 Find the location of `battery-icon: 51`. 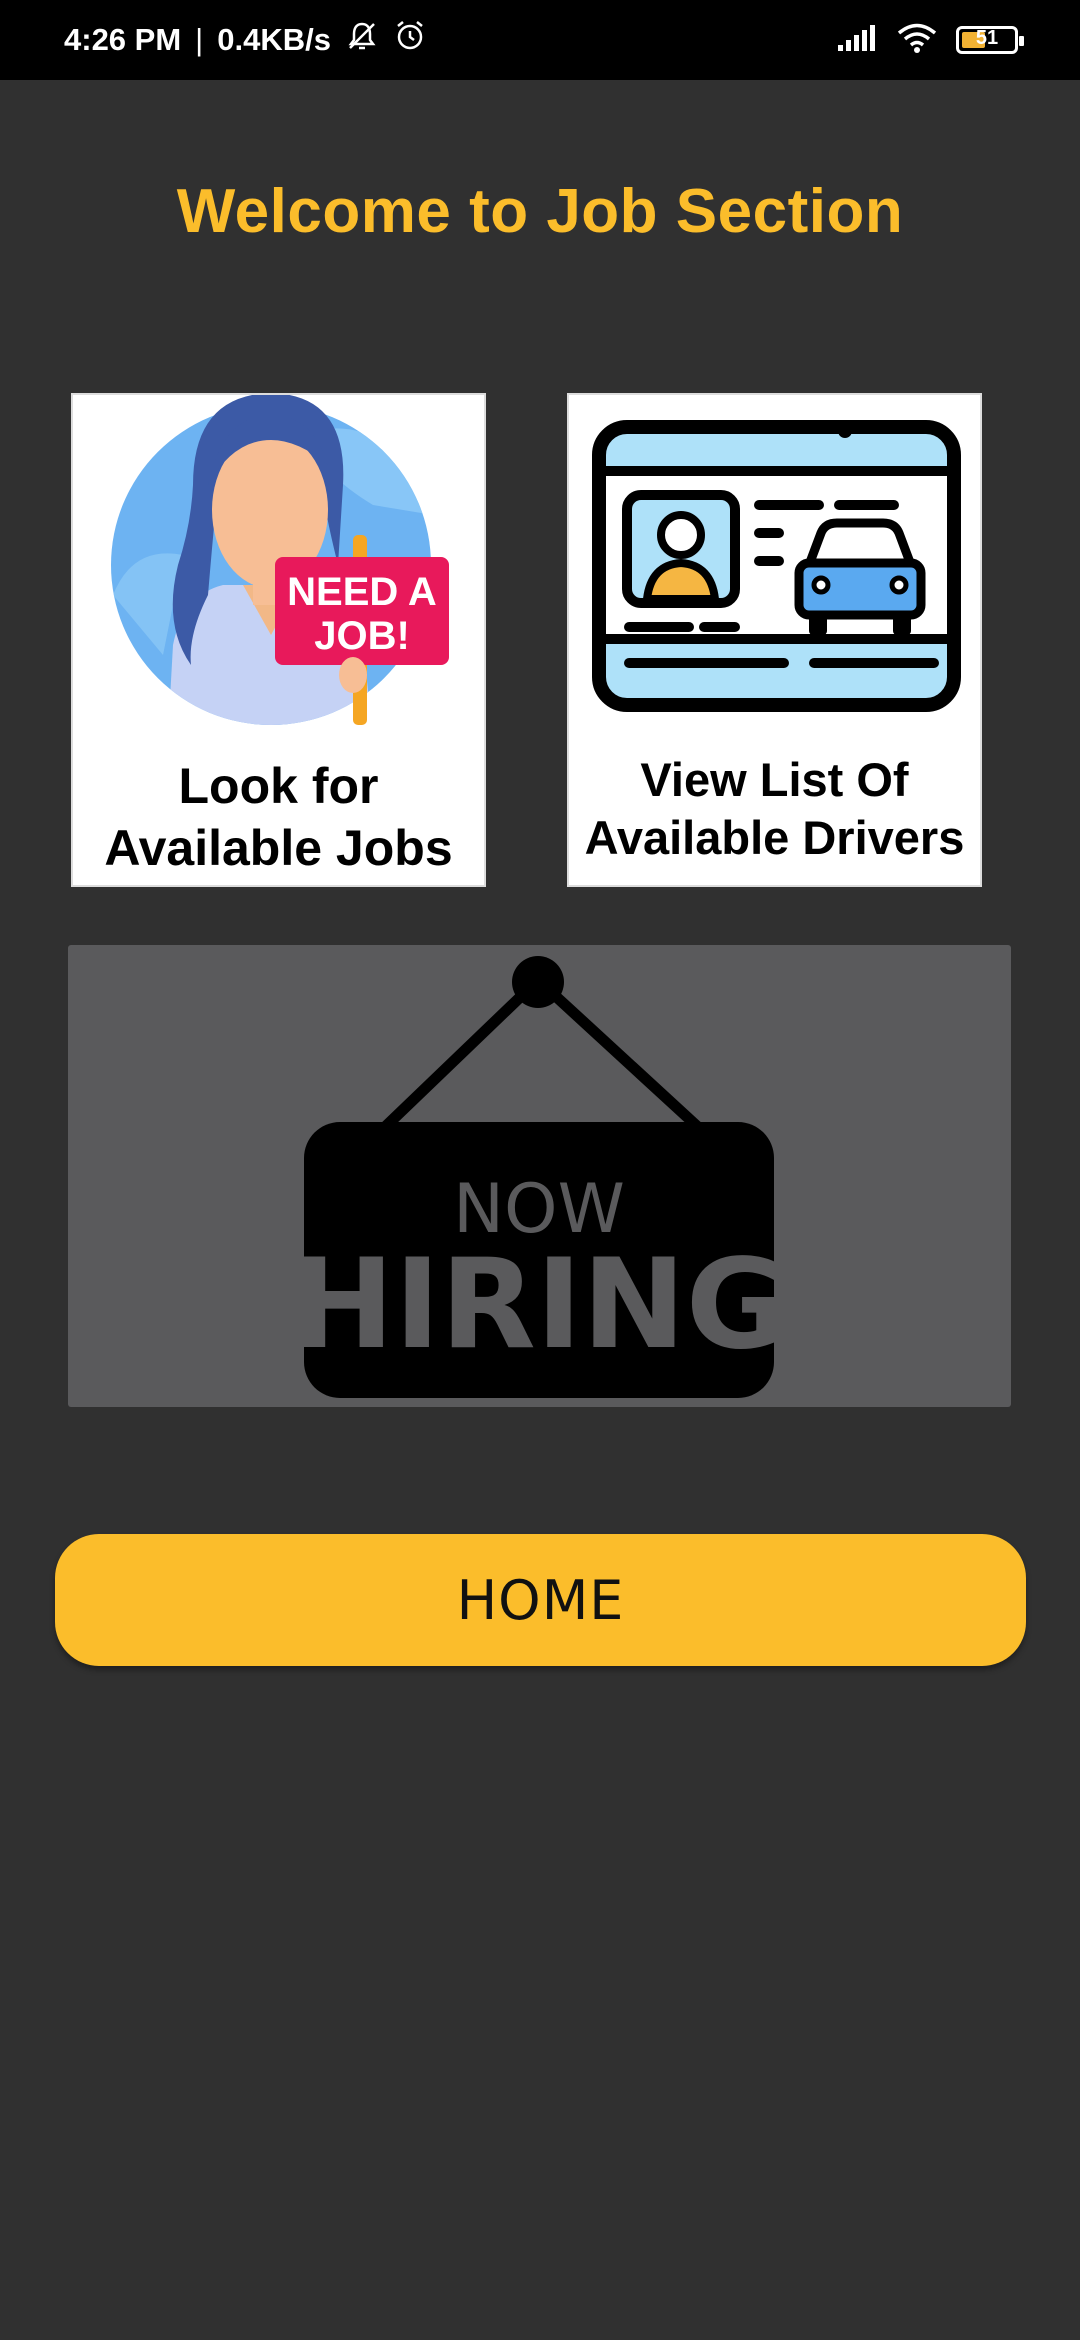

battery-icon: 51 is located at coordinates (990, 40).